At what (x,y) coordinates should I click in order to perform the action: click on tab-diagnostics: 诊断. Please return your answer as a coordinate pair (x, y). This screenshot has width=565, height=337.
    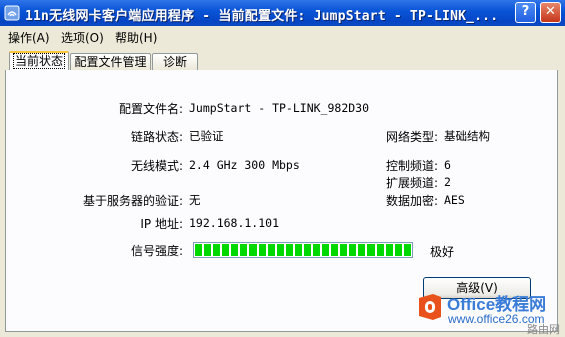
    Looking at the image, I should click on (175, 61).